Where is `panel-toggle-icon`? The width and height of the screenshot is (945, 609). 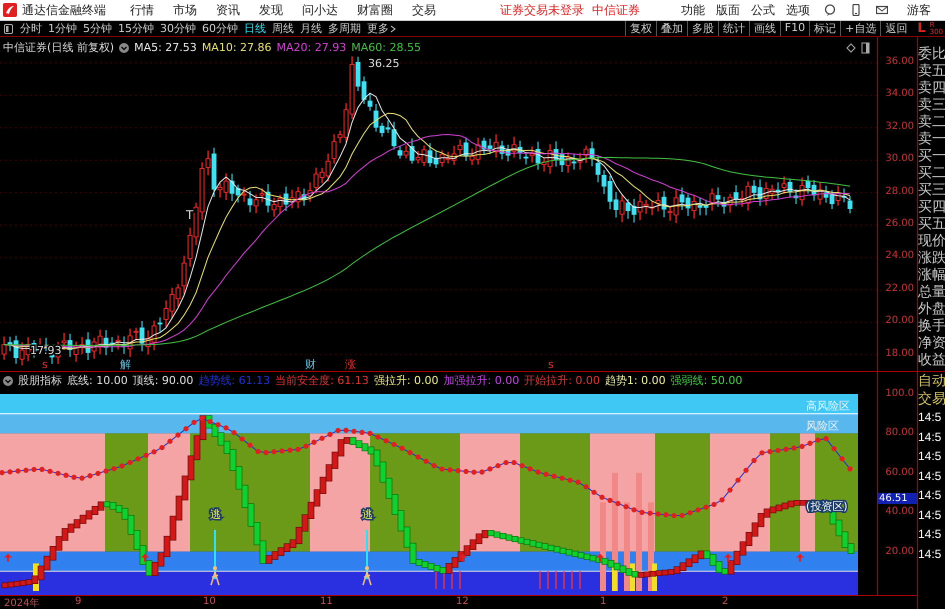 panel-toggle-icon is located at coordinates (8, 29).